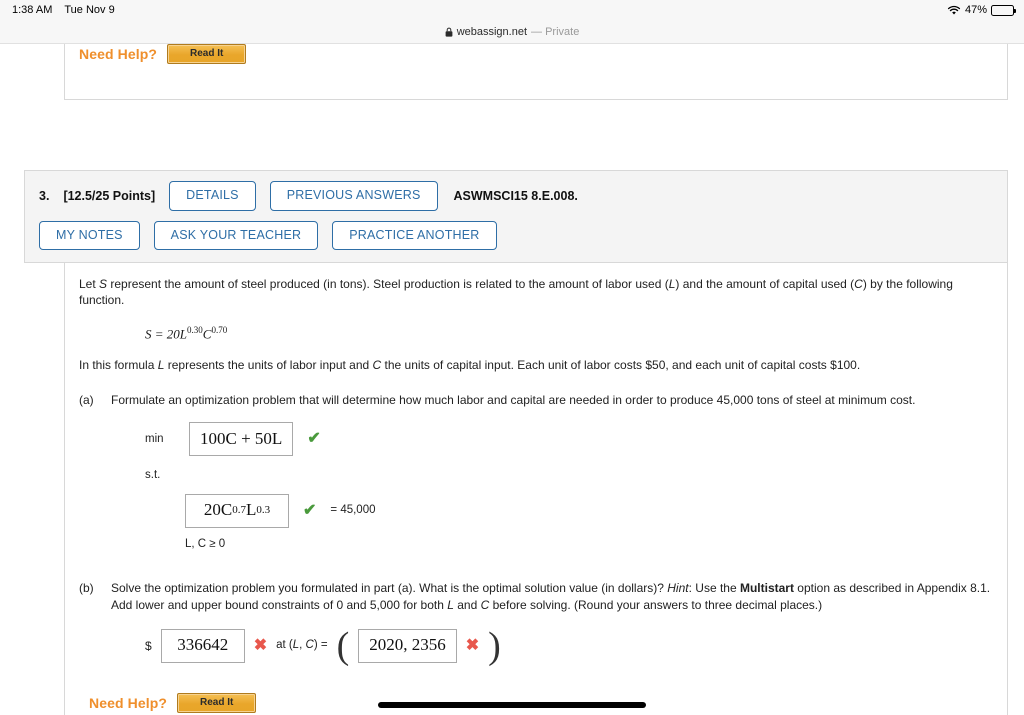 The width and height of the screenshot is (1024, 715). What do you see at coordinates (954, 10) in the screenshot?
I see `wifi-icon` at bounding box center [954, 10].